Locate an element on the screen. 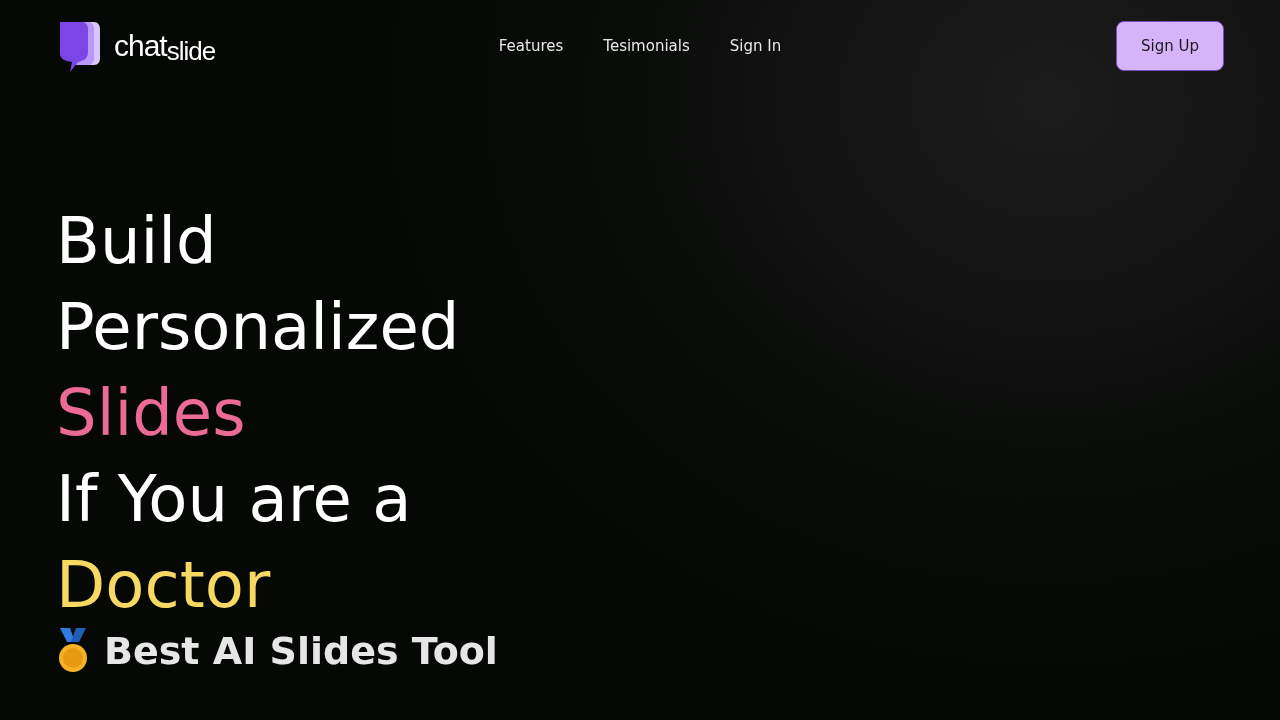 The height and width of the screenshot is (720, 1280). logo-text: slide is located at coordinates (191, 51).